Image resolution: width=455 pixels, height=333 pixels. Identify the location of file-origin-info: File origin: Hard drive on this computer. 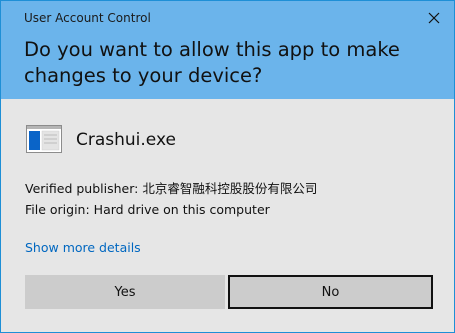
(147, 209).